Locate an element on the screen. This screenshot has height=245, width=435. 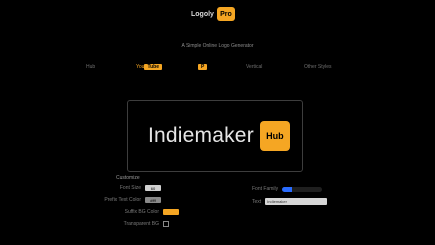
logo-preview: Indiemaker Hub is located at coordinates (219, 136).